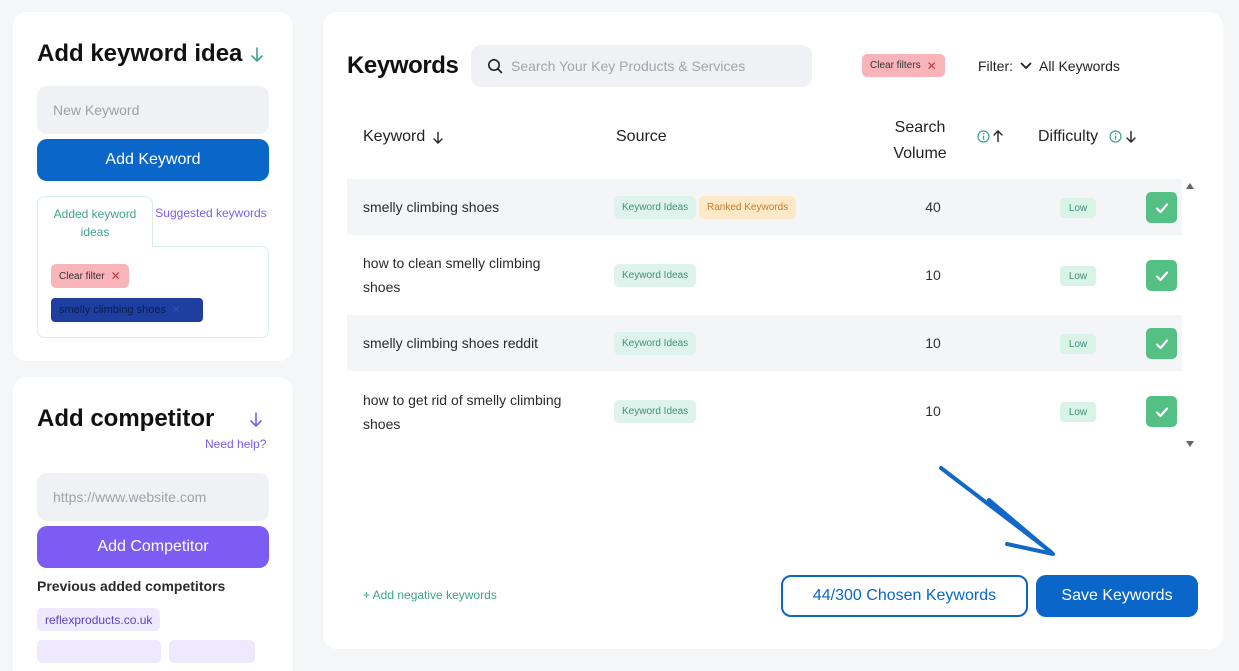  What do you see at coordinates (904, 596) in the screenshot?
I see `chosen-keywords-button: 44/300 Chosen Keywords` at bounding box center [904, 596].